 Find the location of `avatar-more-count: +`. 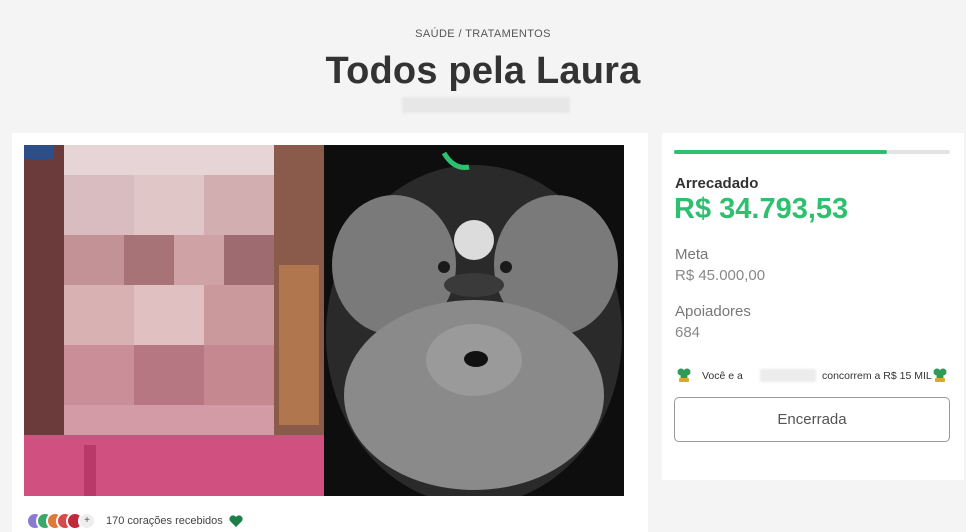

avatar-more-count: + is located at coordinates (87, 521).